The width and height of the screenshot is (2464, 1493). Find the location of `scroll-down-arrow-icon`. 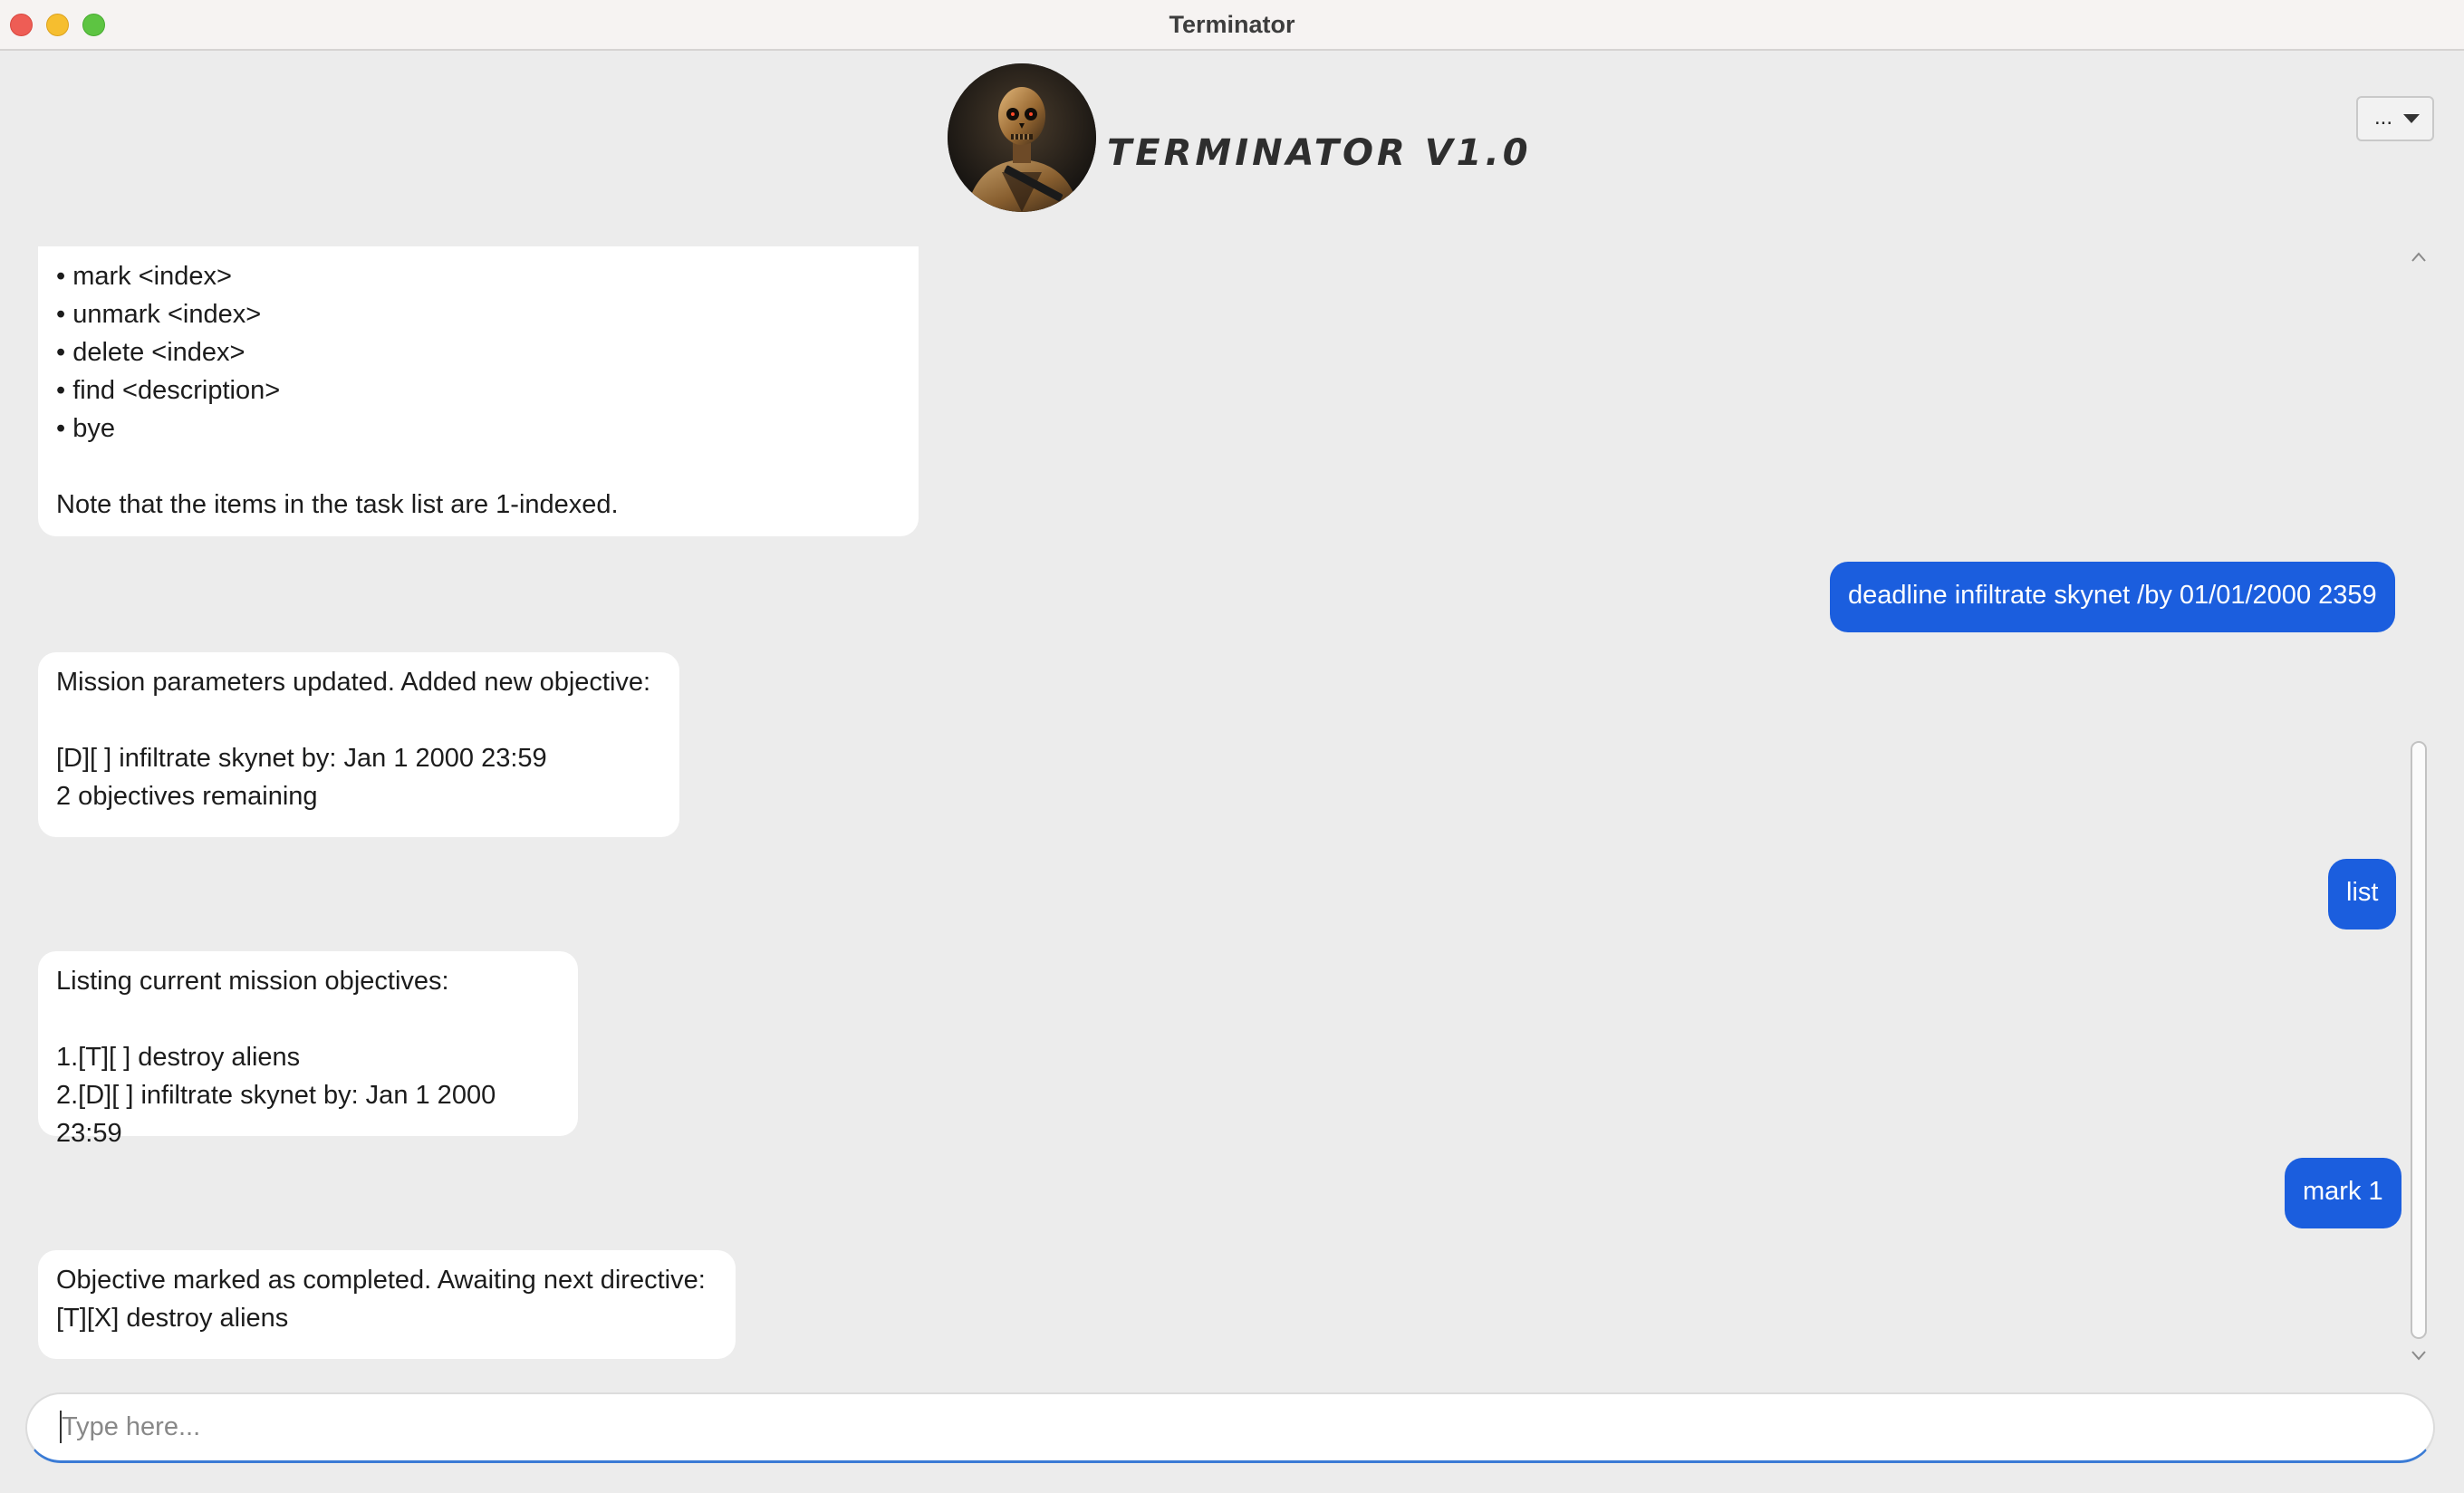

scroll-down-arrow-icon is located at coordinates (2419, 1355).